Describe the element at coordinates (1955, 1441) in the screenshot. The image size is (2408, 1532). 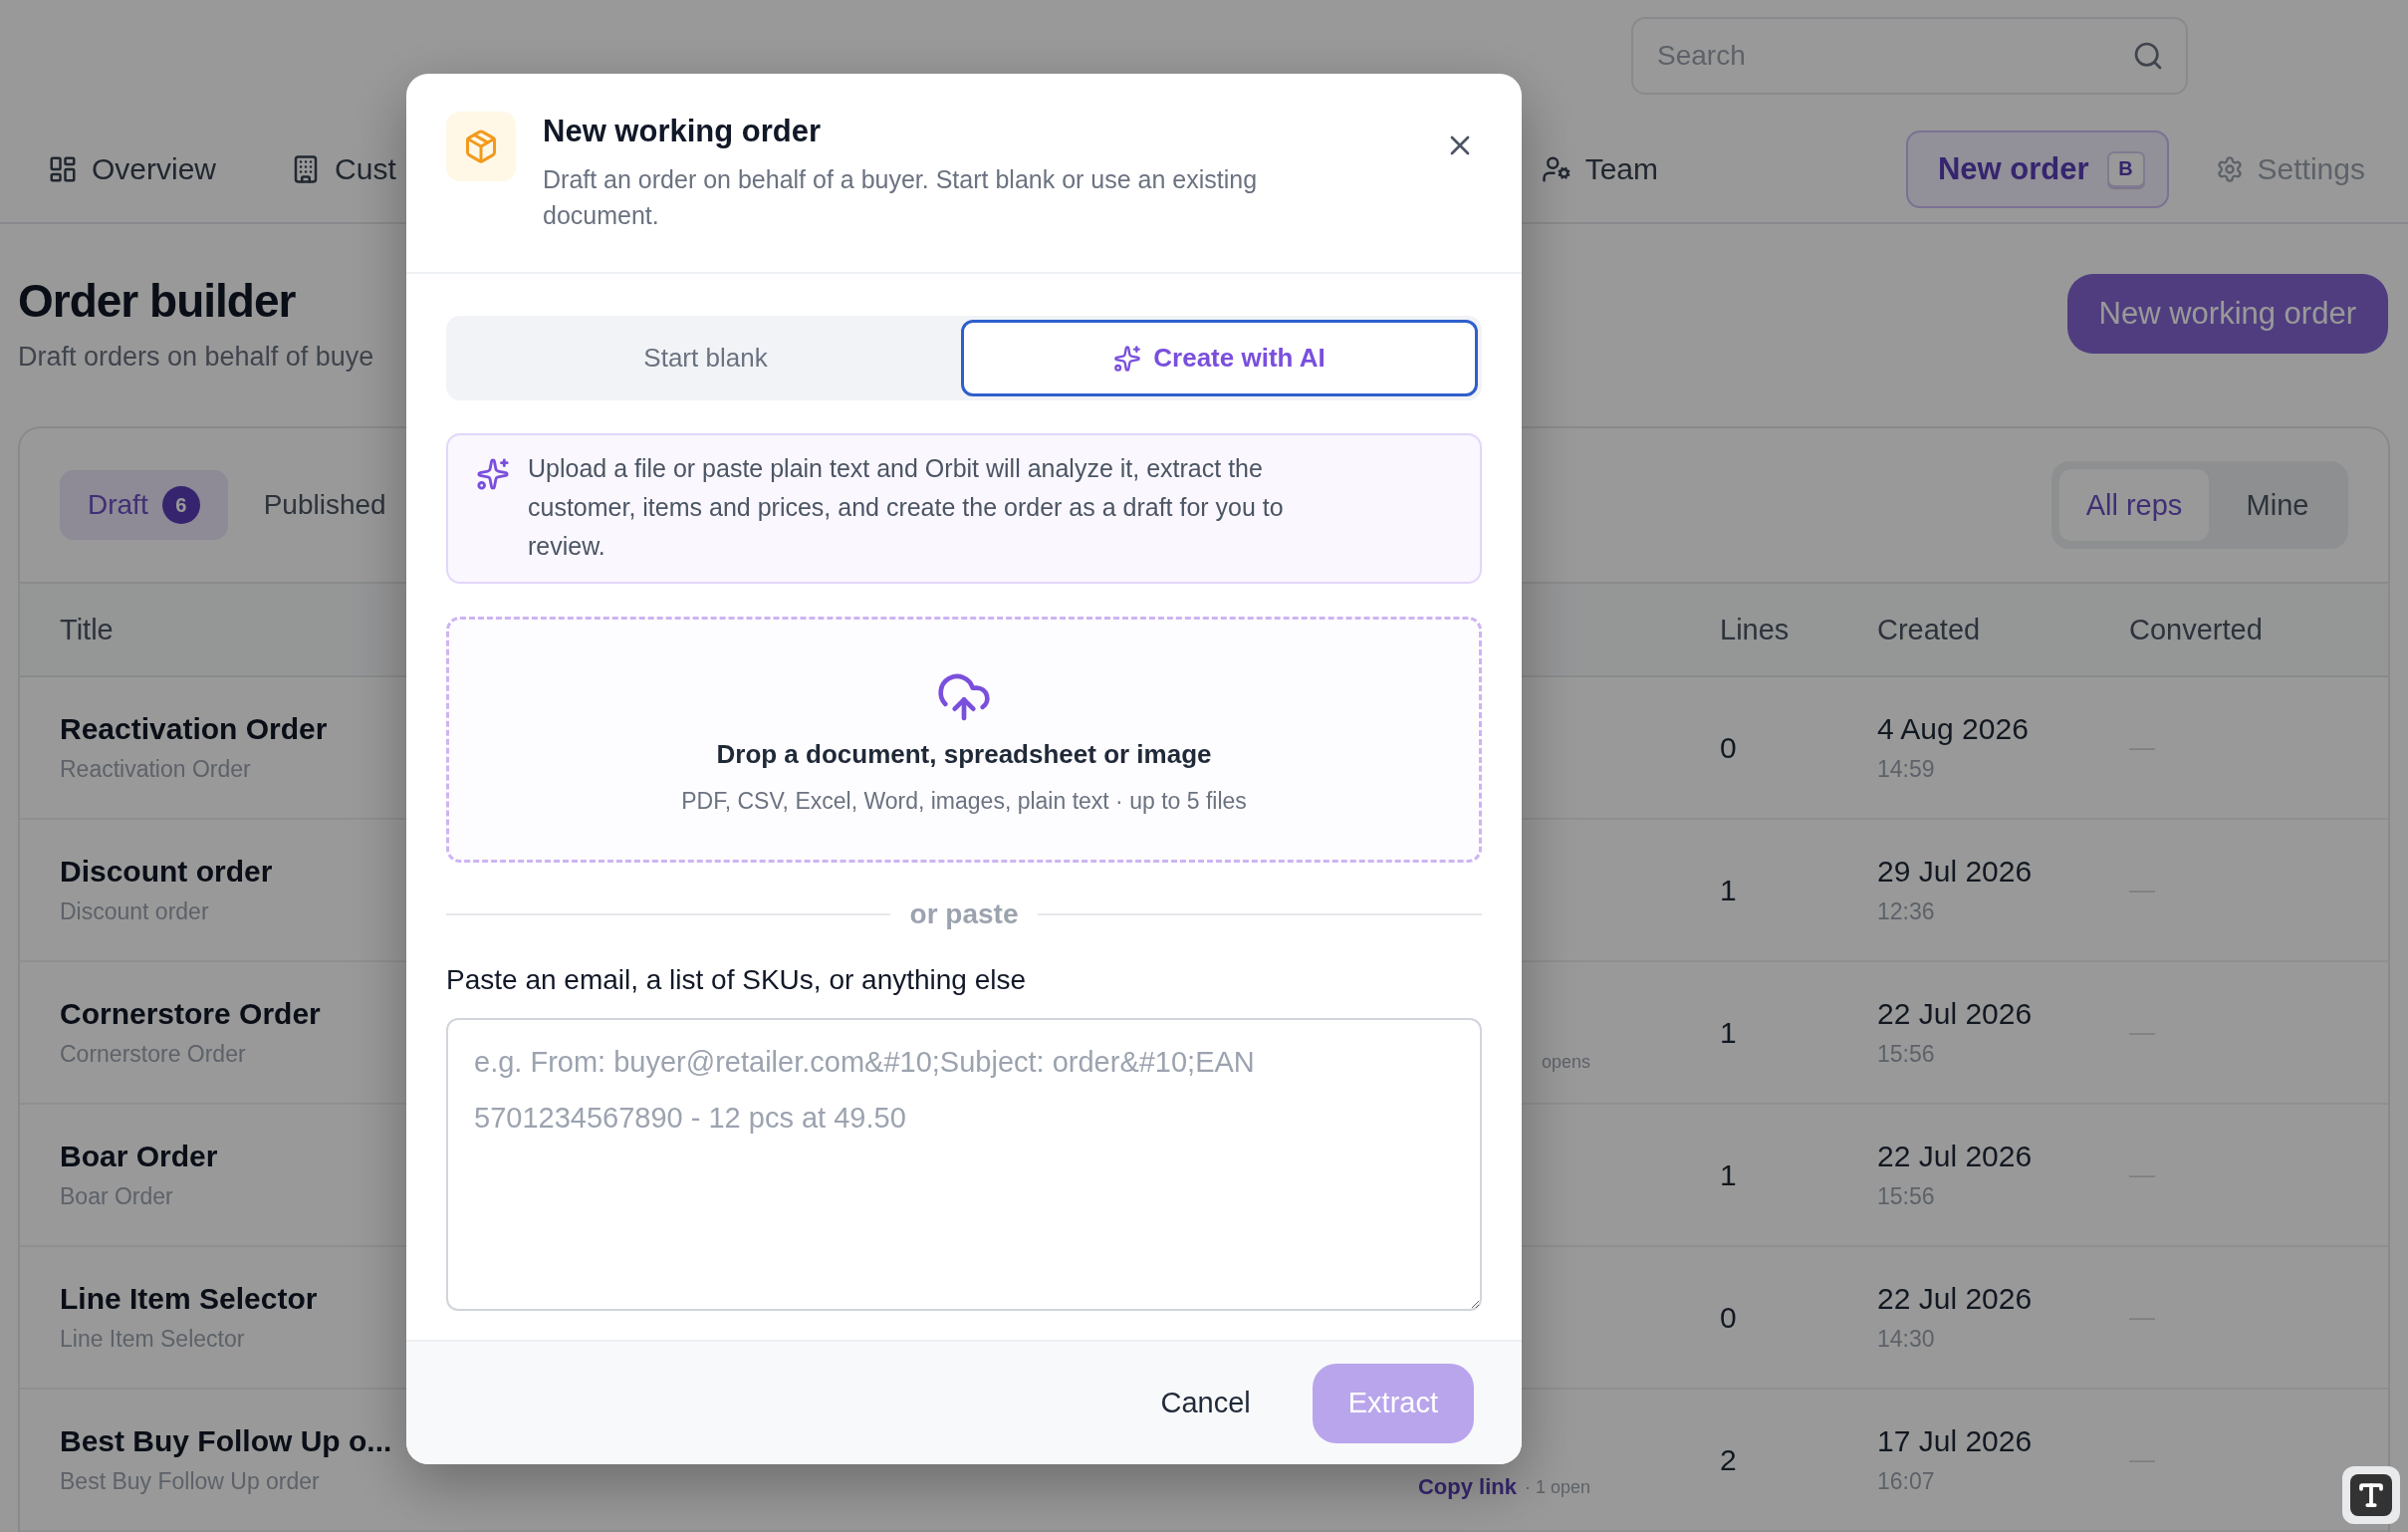
I see `created-date: 17 Jul 2026` at that location.